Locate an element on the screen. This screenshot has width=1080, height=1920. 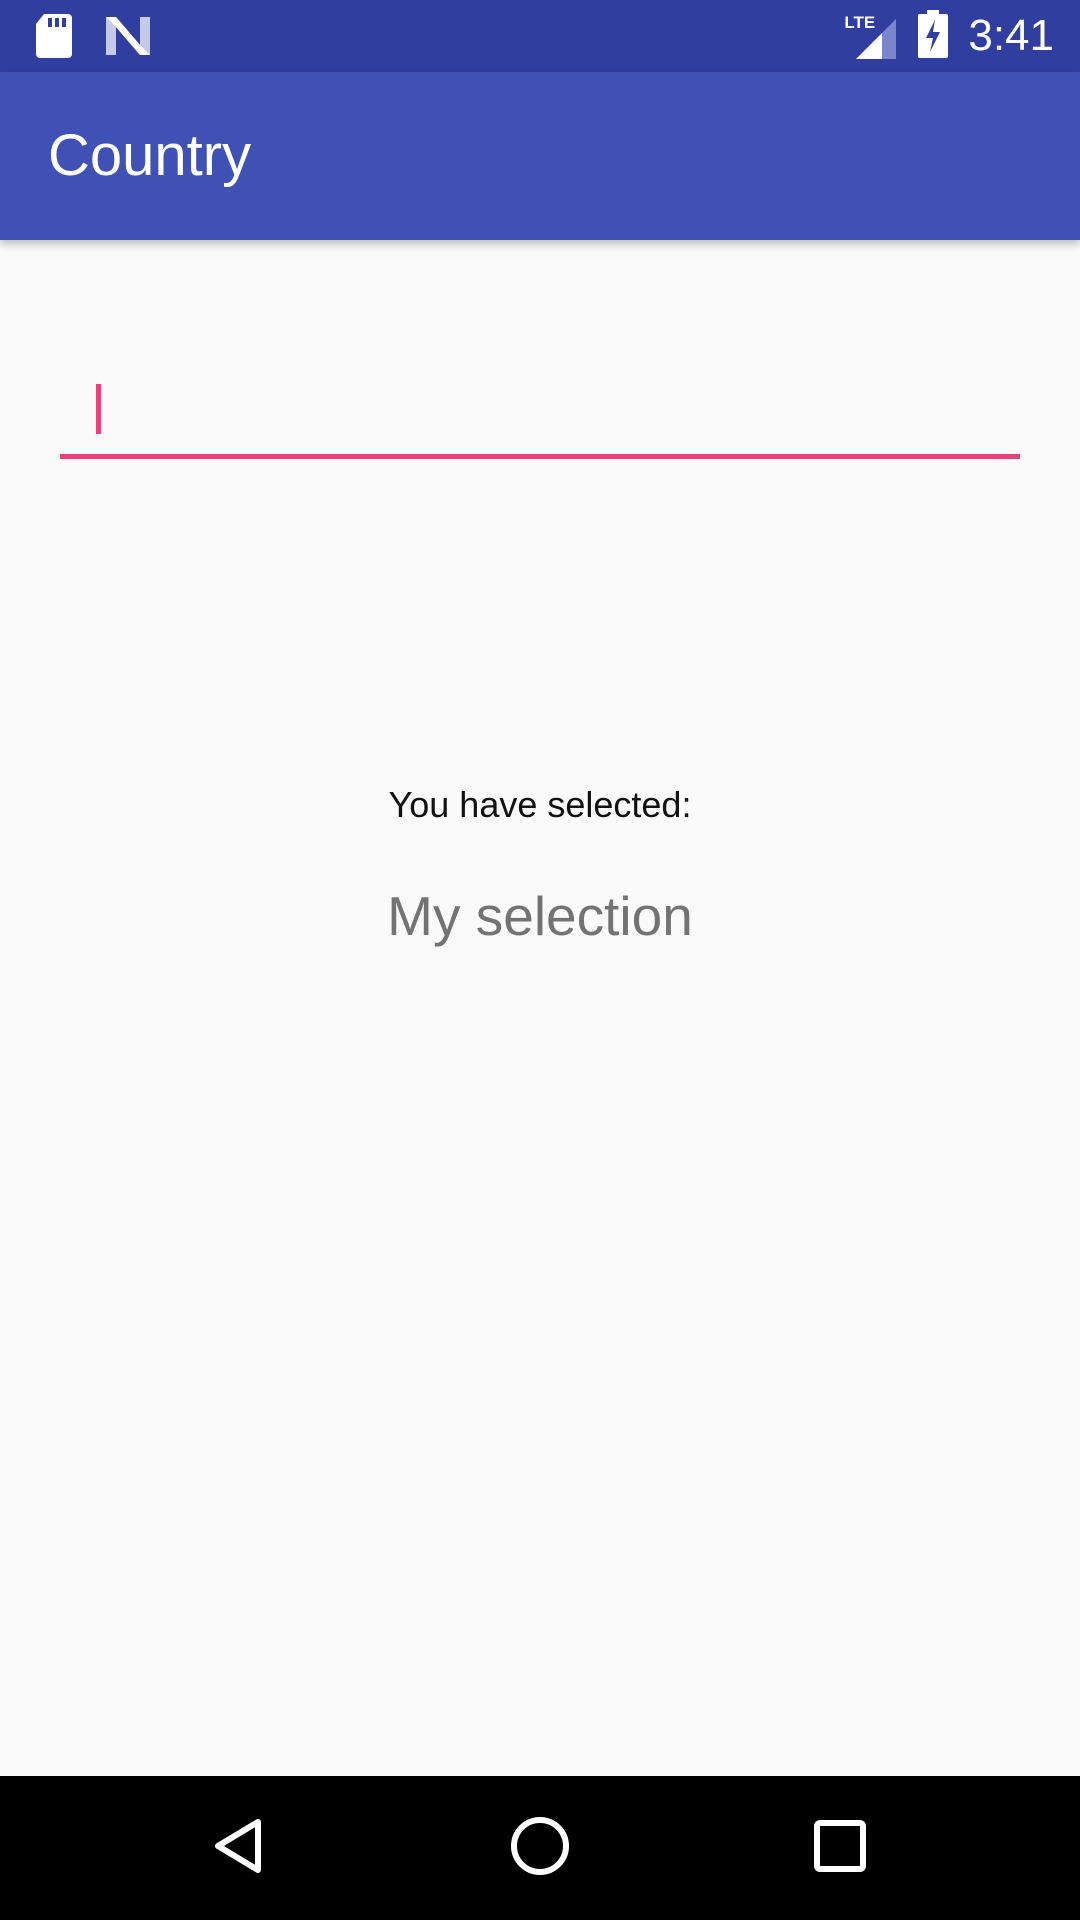
country-field is located at coordinates (540, 417).